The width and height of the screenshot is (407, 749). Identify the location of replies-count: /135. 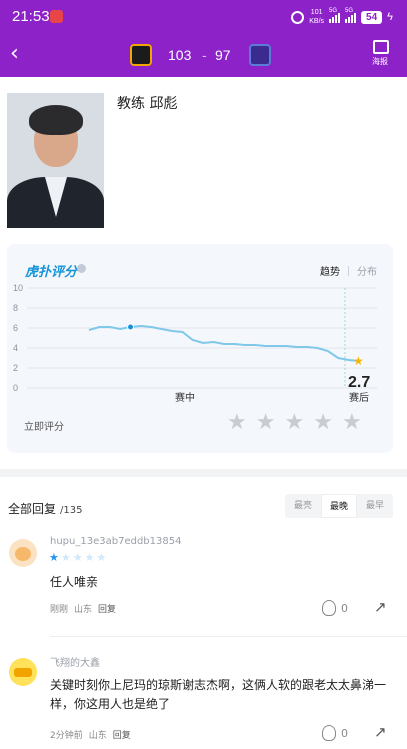
(71, 510).